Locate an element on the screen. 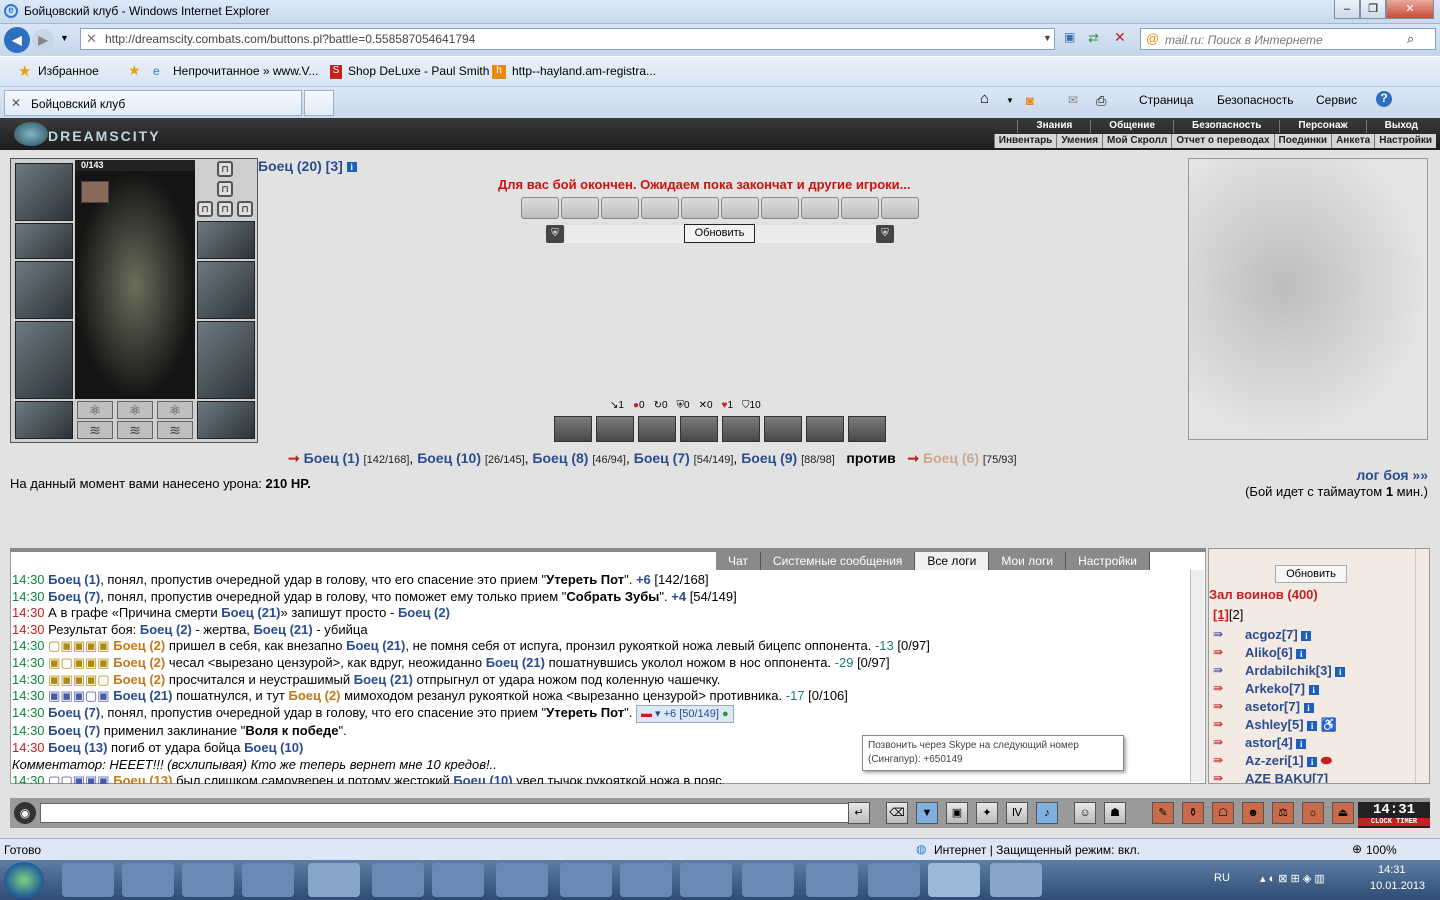 The image size is (1440, 900). maximize-button: ❐ is located at coordinates (1373, 9).